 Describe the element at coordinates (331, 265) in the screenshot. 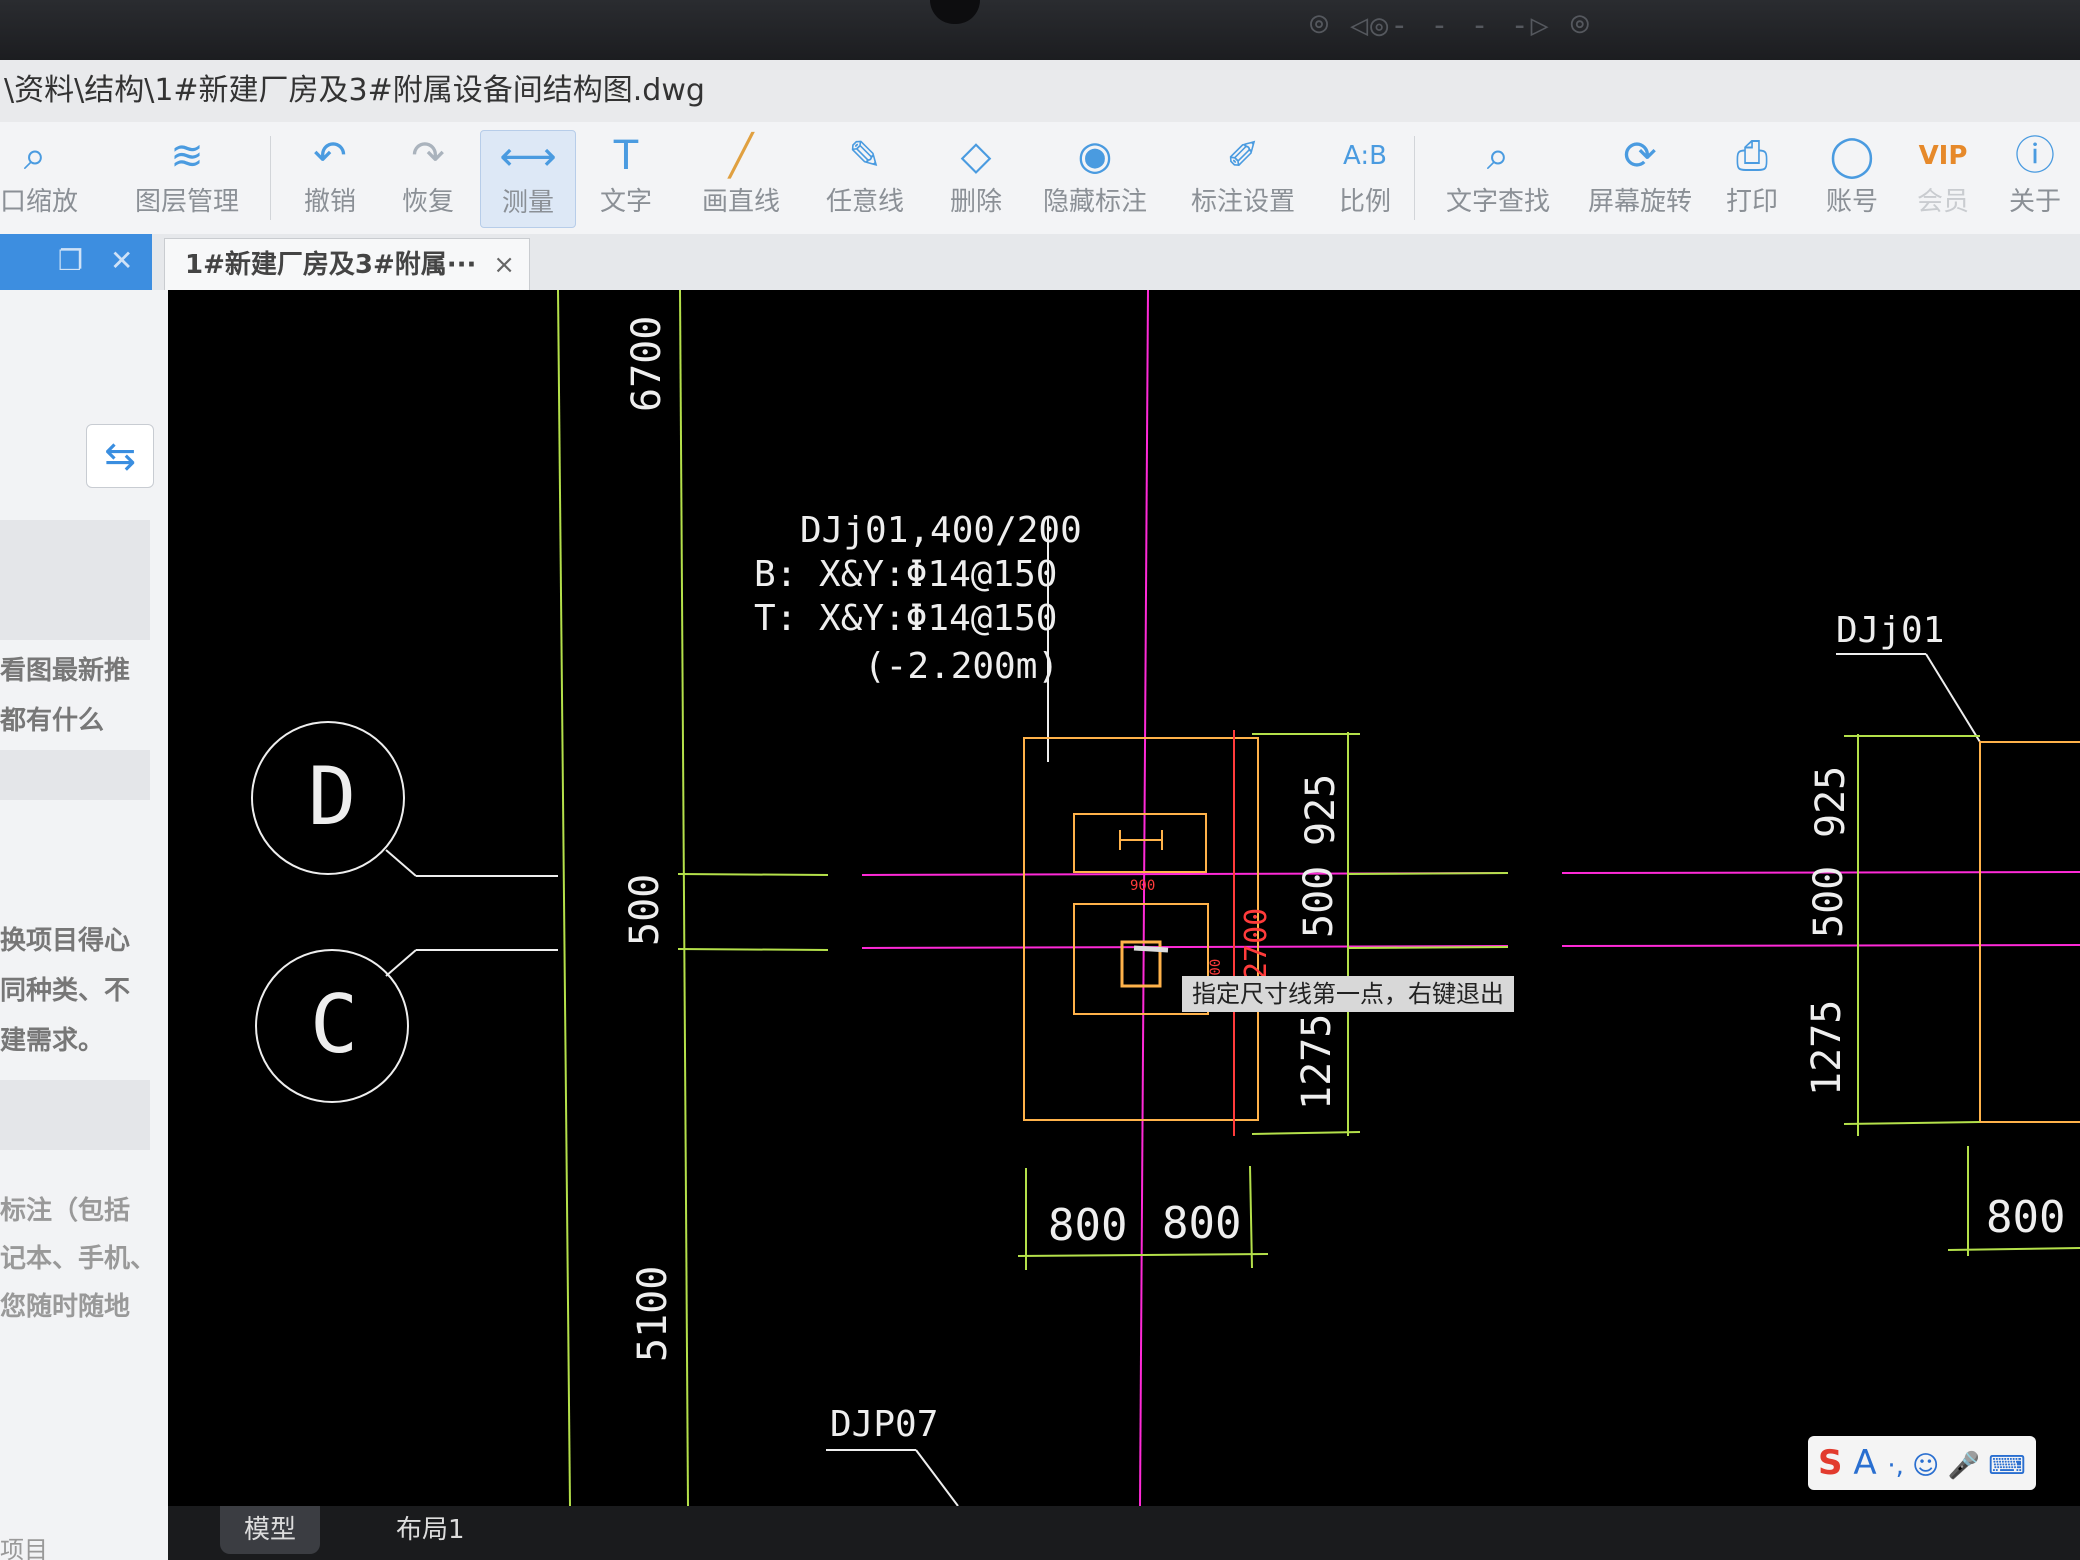

I see `file-tab-label: 1#新建厂房及3#附属···` at that location.